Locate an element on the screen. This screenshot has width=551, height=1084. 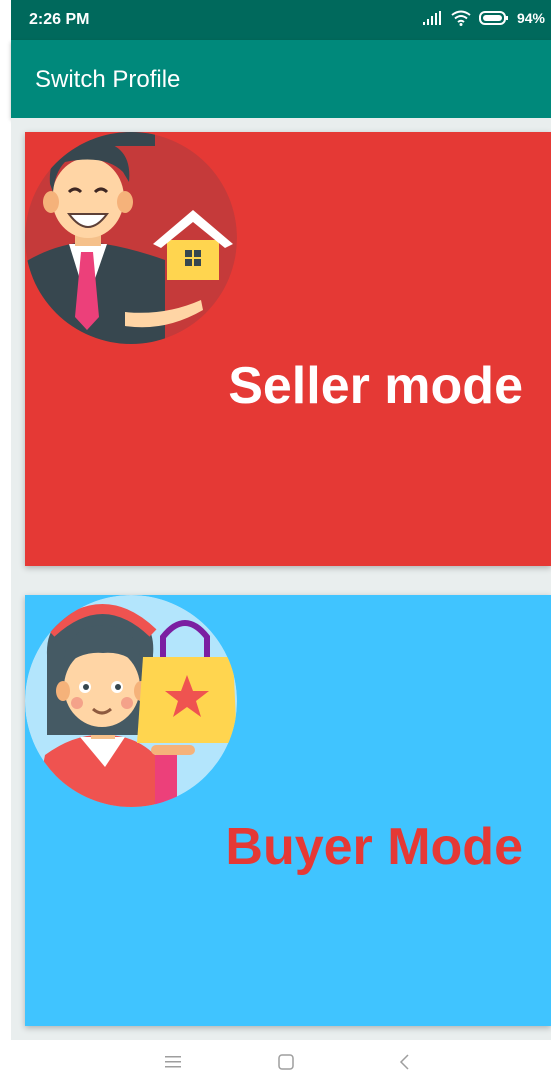
signal-icon is located at coordinates (431, 18).